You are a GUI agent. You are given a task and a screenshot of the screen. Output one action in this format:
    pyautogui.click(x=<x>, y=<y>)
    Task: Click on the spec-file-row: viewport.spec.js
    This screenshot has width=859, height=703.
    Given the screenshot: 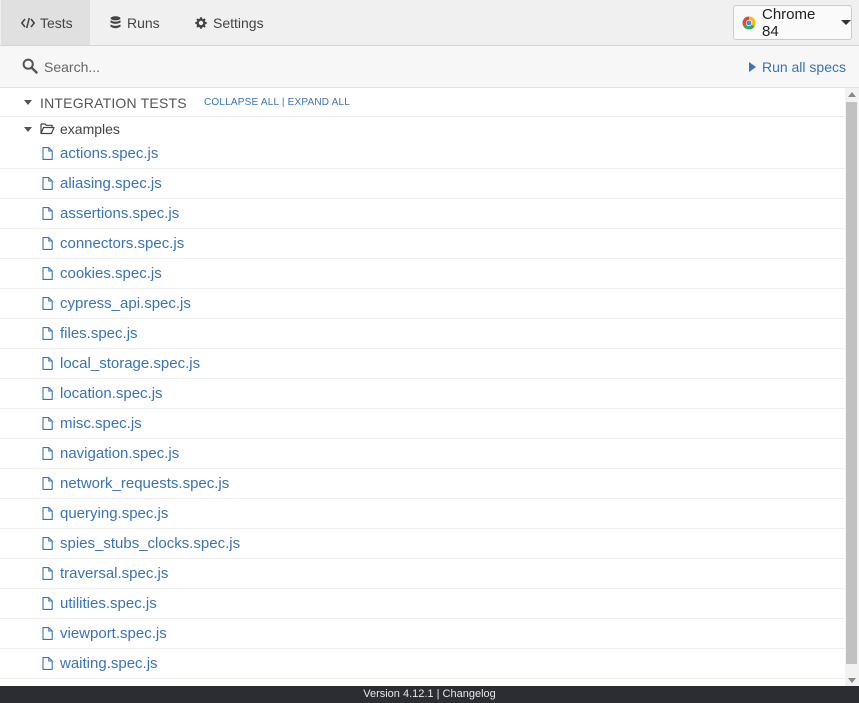 What is the action you would take?
    pyautogui.click(x=422, y=634)
    